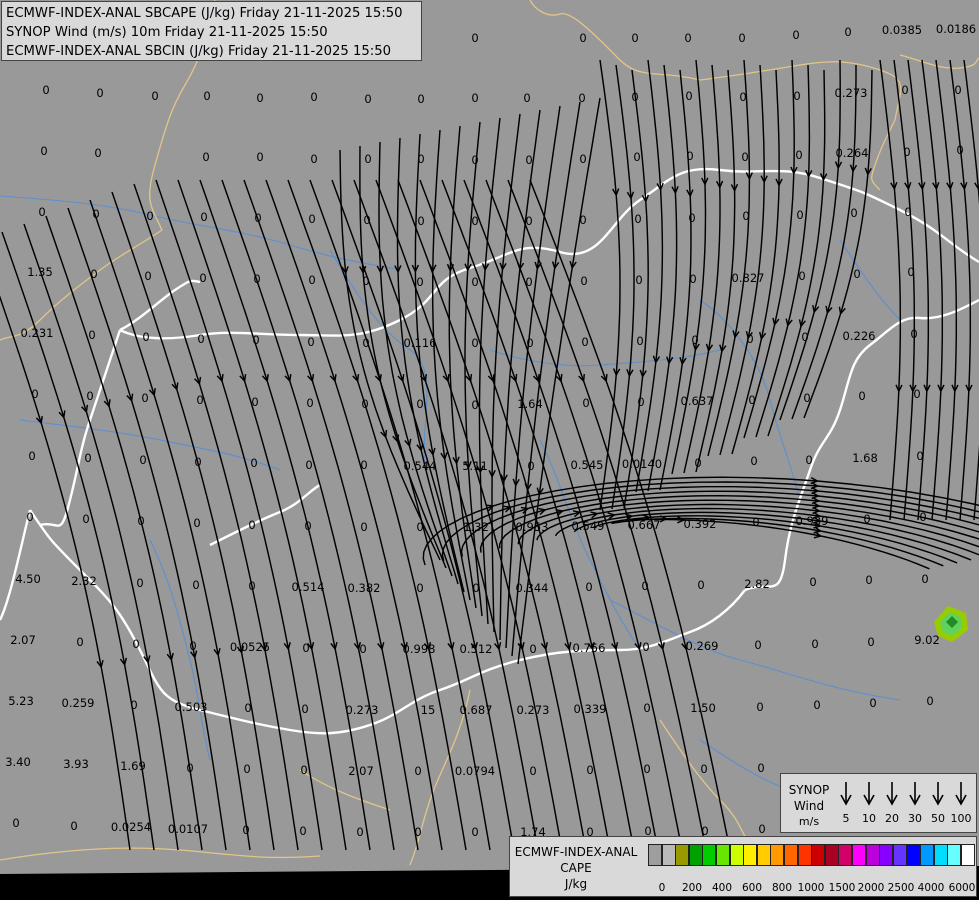 This screenshot has height=900, width=979. I want to click on cape-legend-label: 1000, so click(811, 888).